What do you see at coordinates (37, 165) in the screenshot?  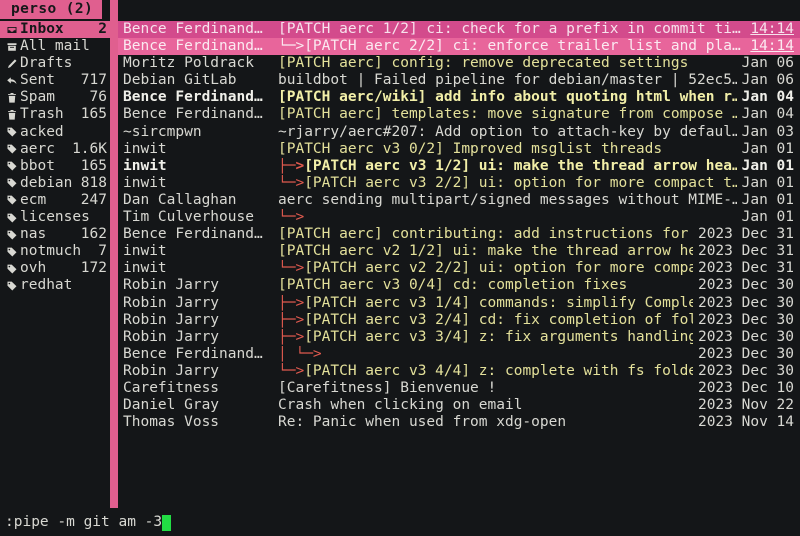 I see `sidebar-item-label: bbot` at bounding box center [37, 165].